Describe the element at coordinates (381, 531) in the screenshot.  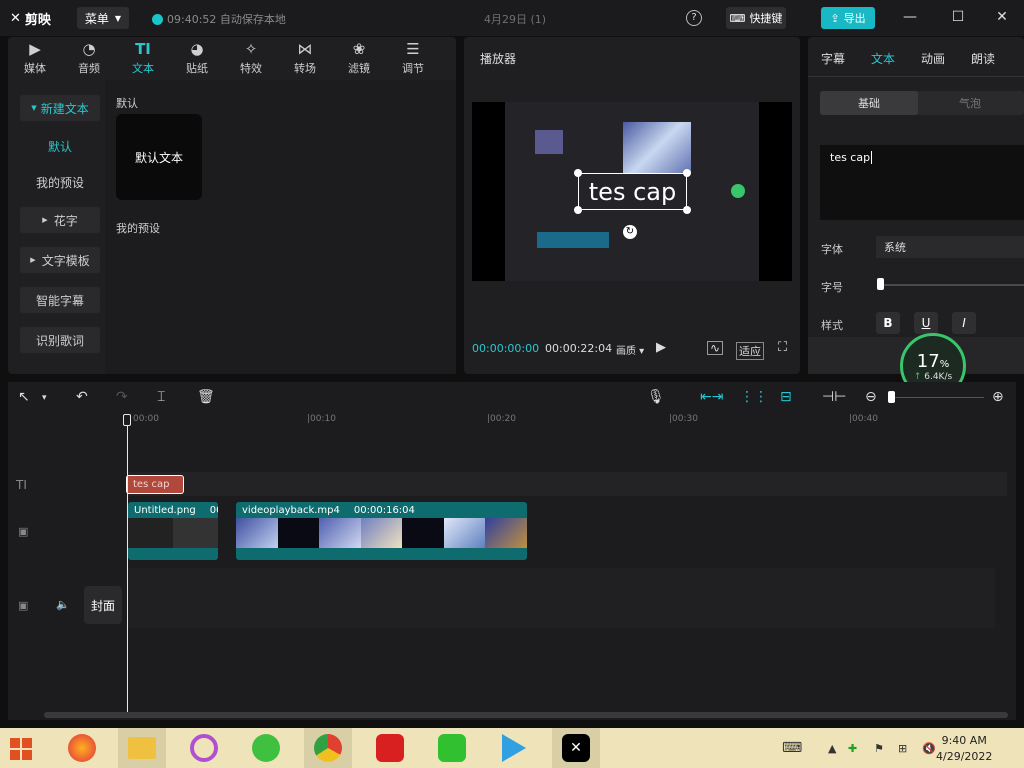
I see `video-clip: videoplayback.mp4 00:00:16:04` at that location.